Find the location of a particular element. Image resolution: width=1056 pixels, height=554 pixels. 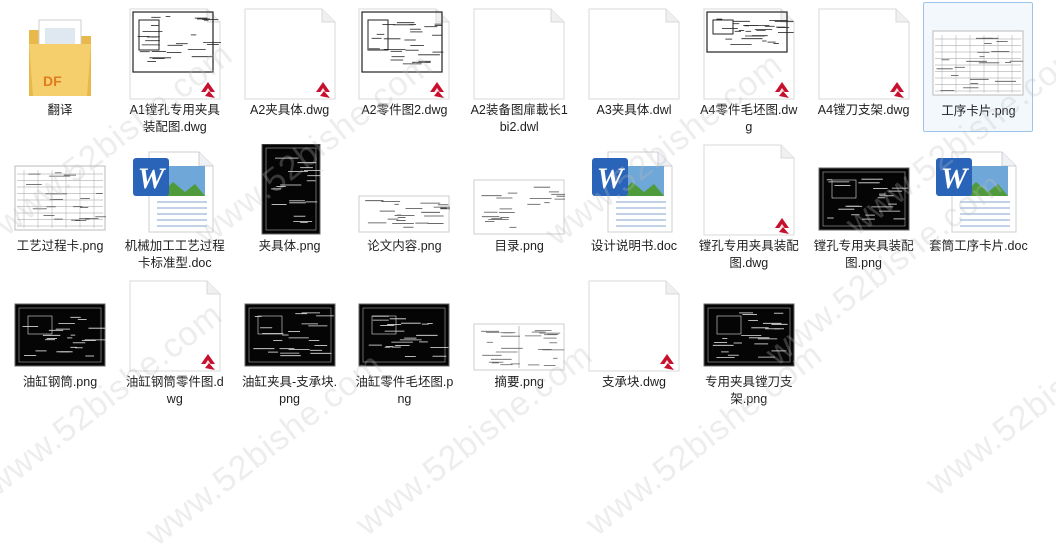

file-item: 油缸钢筒零件图.dwg is located at coordinates (175, 340).